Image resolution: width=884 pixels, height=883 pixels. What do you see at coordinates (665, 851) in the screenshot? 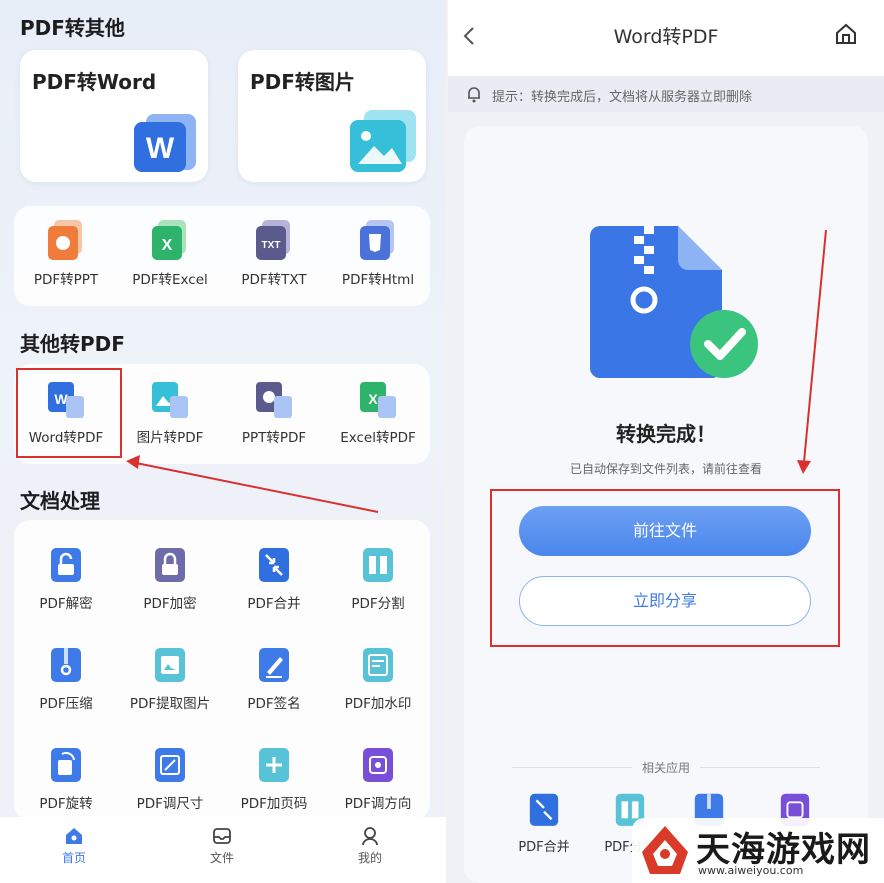
I see `watermark-logo` at bounding box center [665, 851].